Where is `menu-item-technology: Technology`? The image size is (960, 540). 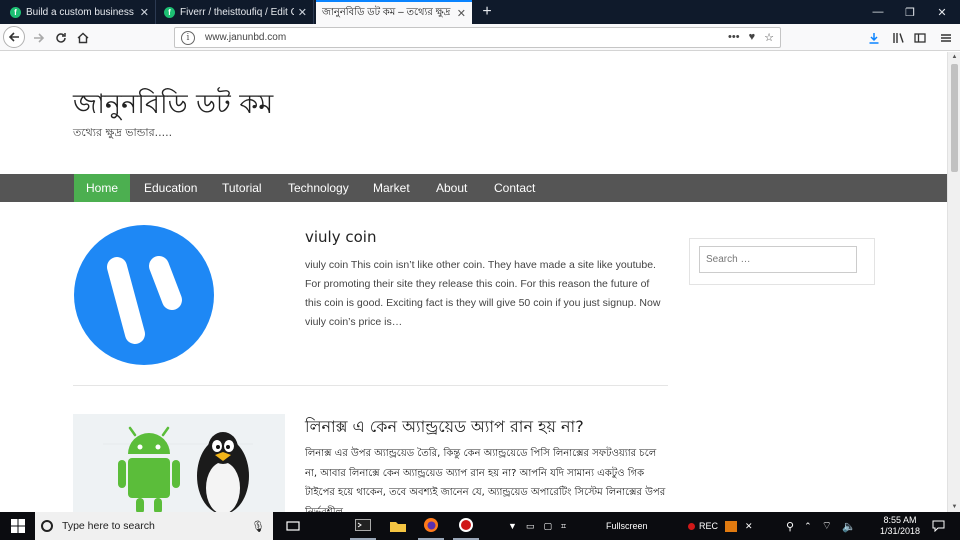
menu-item-technology: Technology is located at coordinates (318, 188).